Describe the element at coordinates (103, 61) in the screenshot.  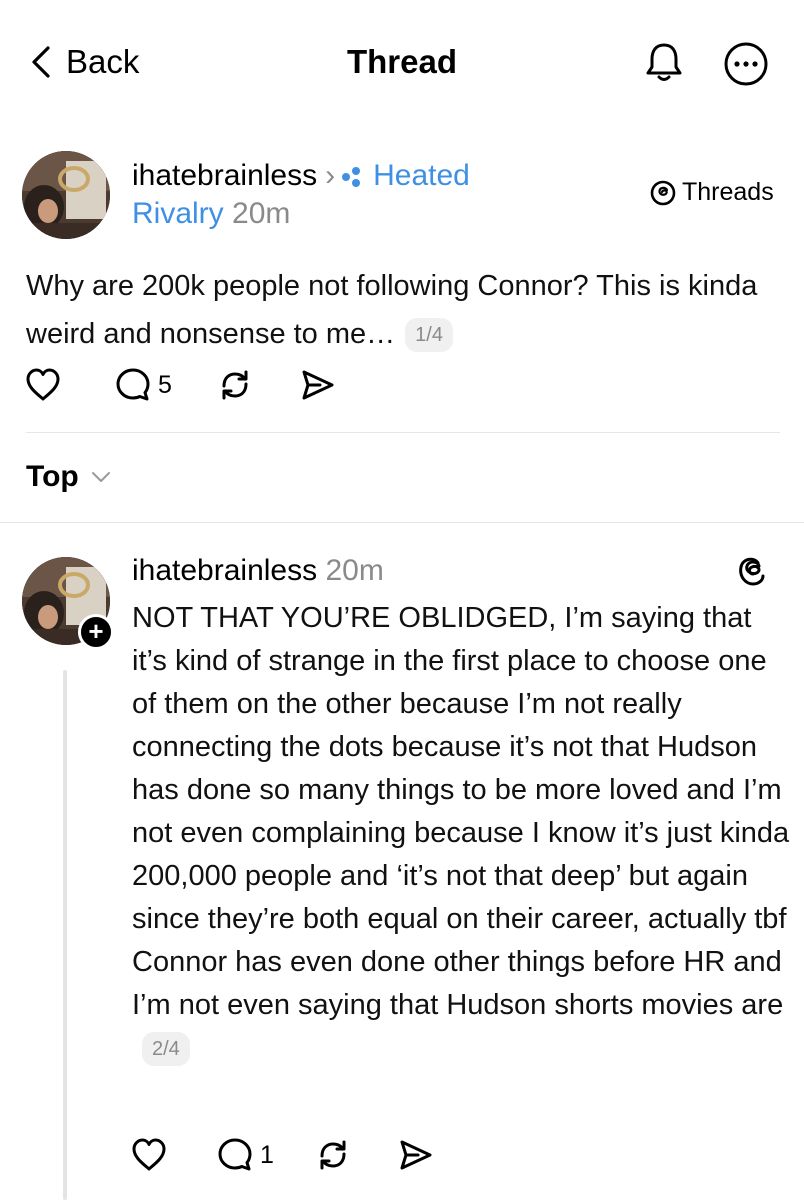
I see `back-label: Back` at that location.